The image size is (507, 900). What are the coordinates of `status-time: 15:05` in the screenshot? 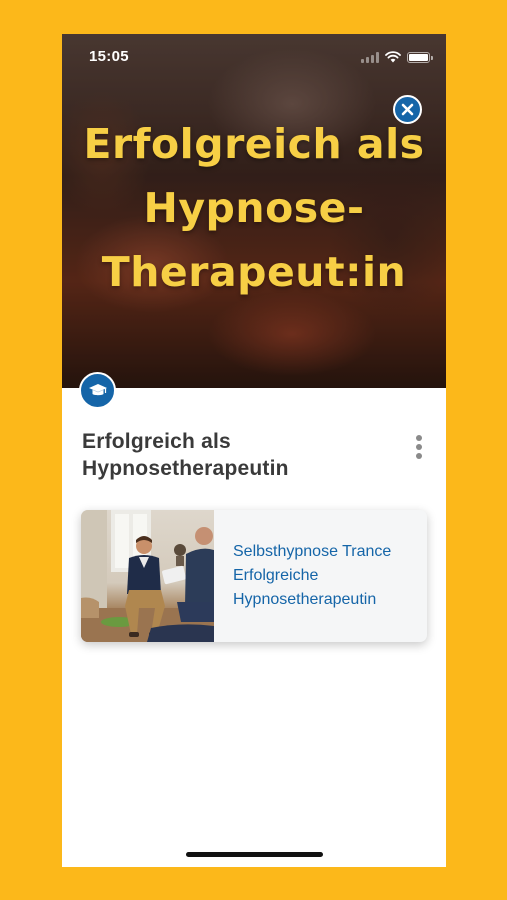 It's located at (109, 56).